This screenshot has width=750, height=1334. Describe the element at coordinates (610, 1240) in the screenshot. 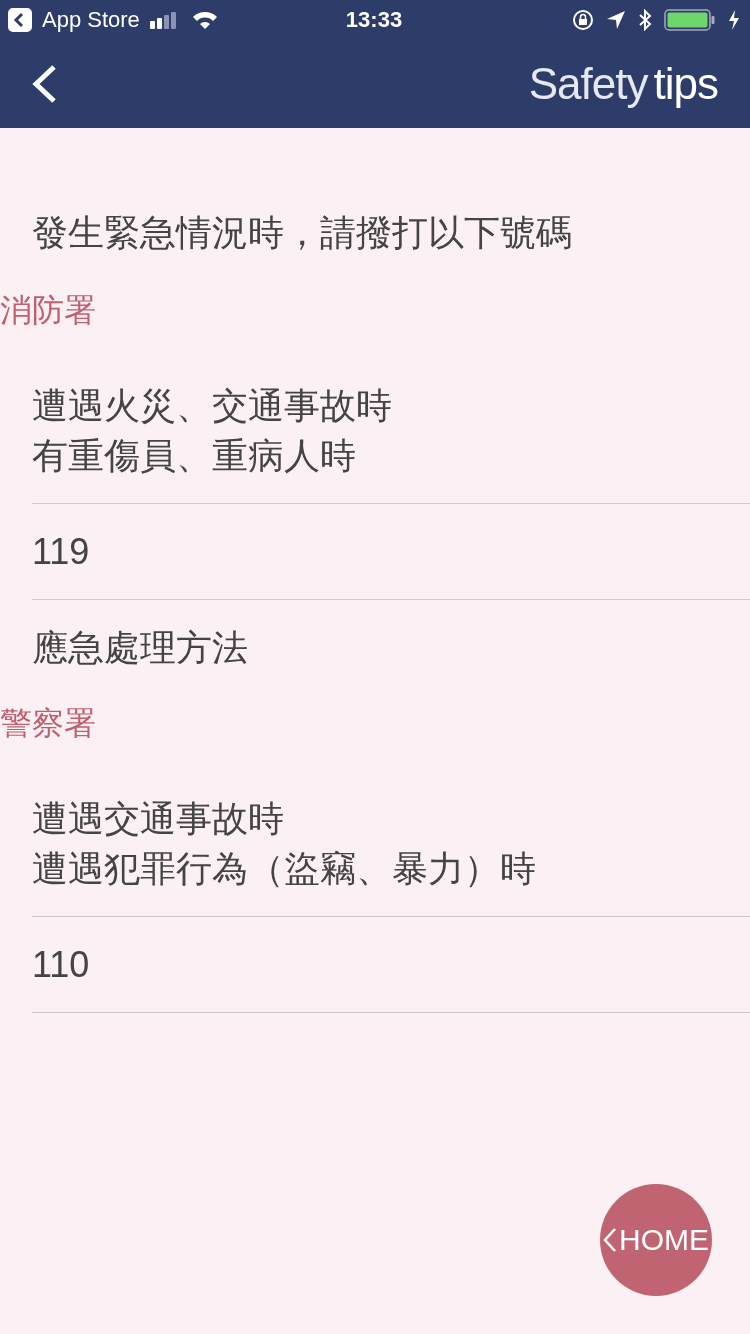

I see `chevron-left-icon` at that location.